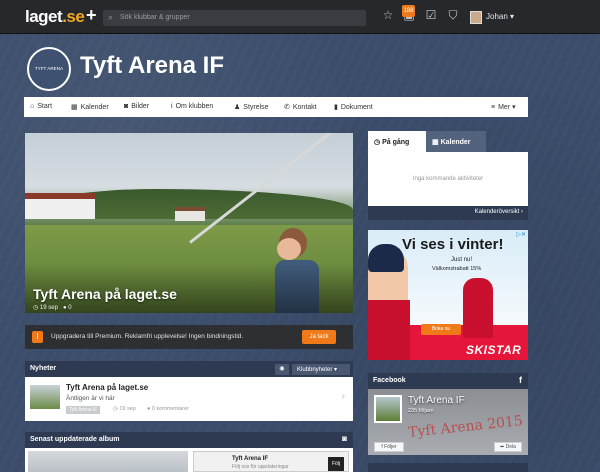  I want to click on news-filter-dropdown: Klubbnyheter ▾, so click(321, 369).